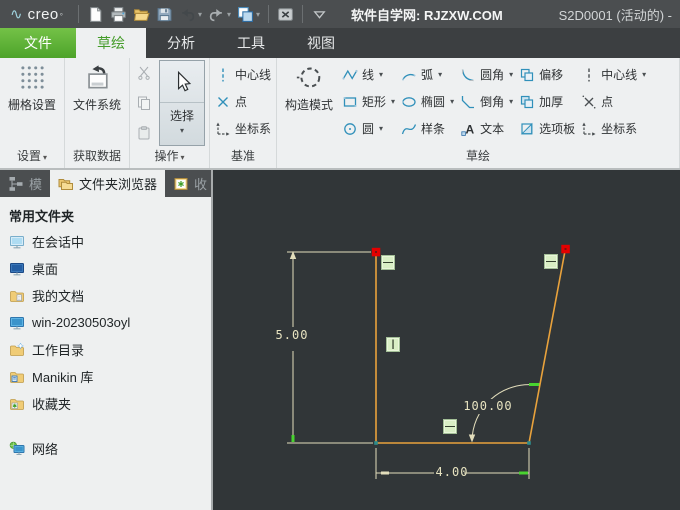  What do you see at coordinates (105, 349) in the screenshot?
I see `folder-item-folder-working: 工作目录` at bounding box center [105, 349].